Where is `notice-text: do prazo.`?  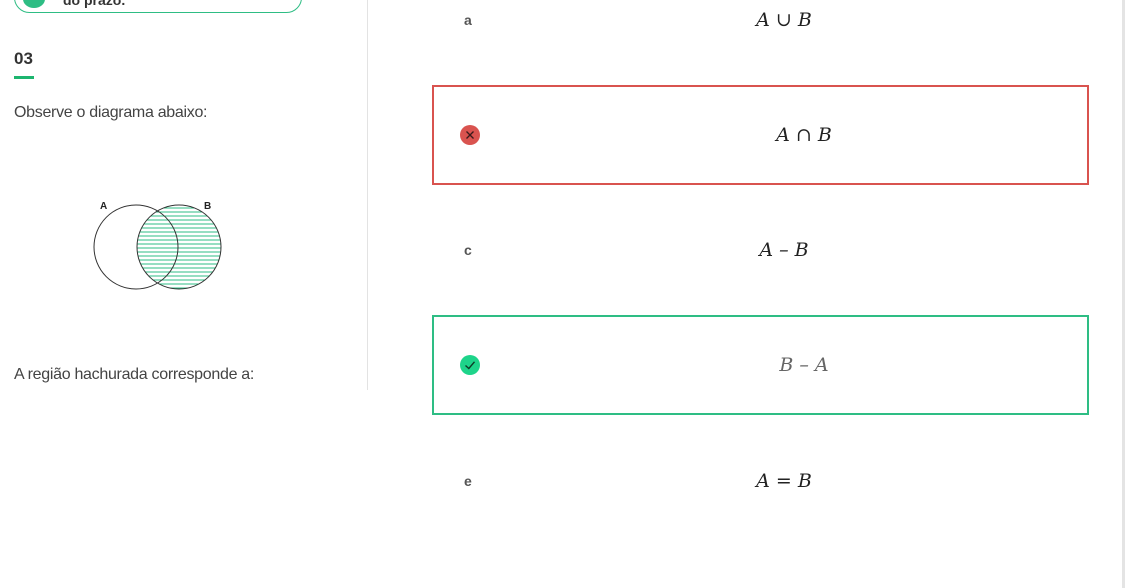
notice-text: do prazo. is located at coordinates (94, 4).